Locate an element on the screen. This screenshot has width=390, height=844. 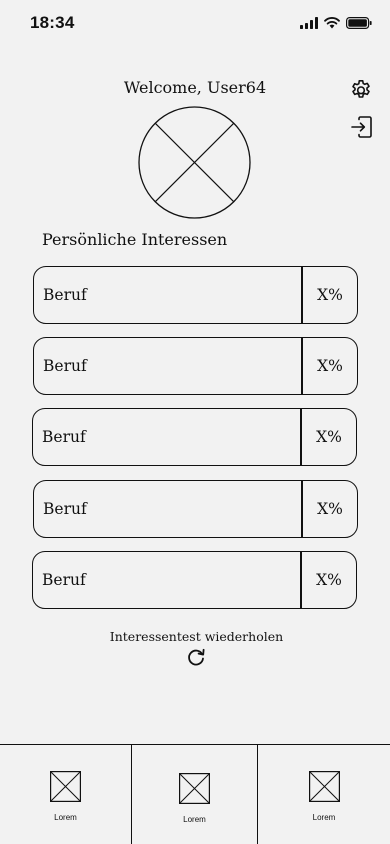
tab-bar: Lorem Lorem Lorem is located at coordinates (195, 794).